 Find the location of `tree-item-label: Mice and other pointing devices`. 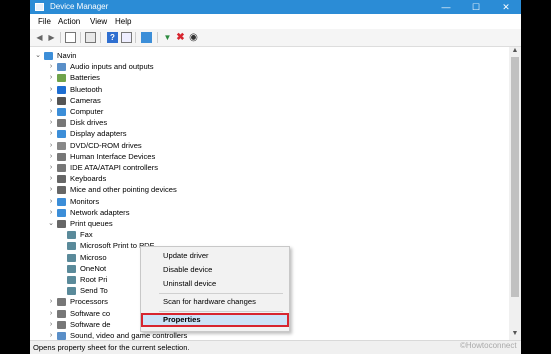

tree-item-label: Mice and other pointing devices is located at coordinates (123, 190).